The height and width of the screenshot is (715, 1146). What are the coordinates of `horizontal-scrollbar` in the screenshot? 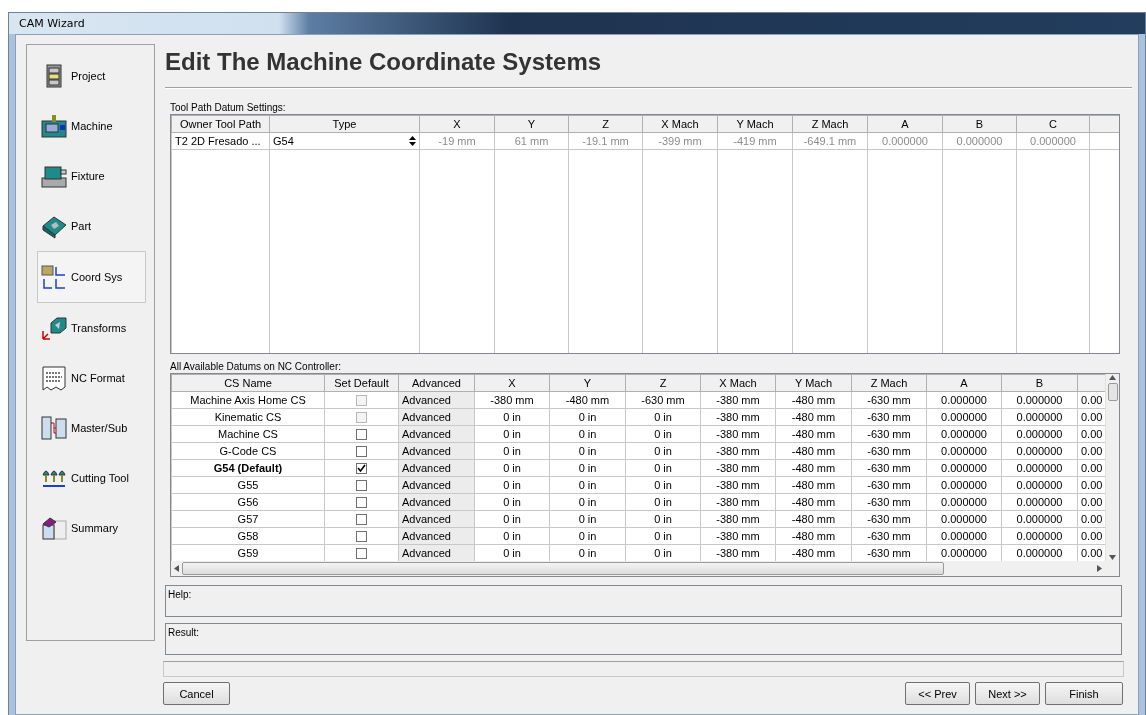 It's located at (638, 568).